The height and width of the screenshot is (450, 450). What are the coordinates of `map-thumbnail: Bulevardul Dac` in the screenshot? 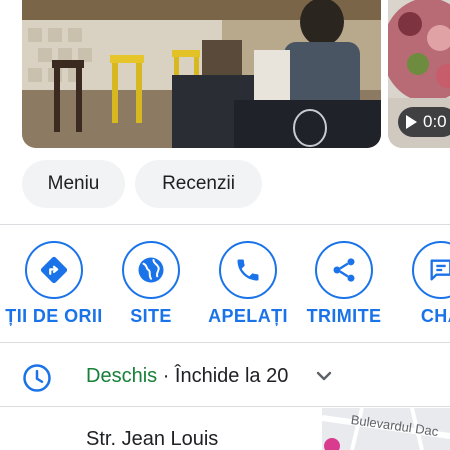 It's located at (386, 429).